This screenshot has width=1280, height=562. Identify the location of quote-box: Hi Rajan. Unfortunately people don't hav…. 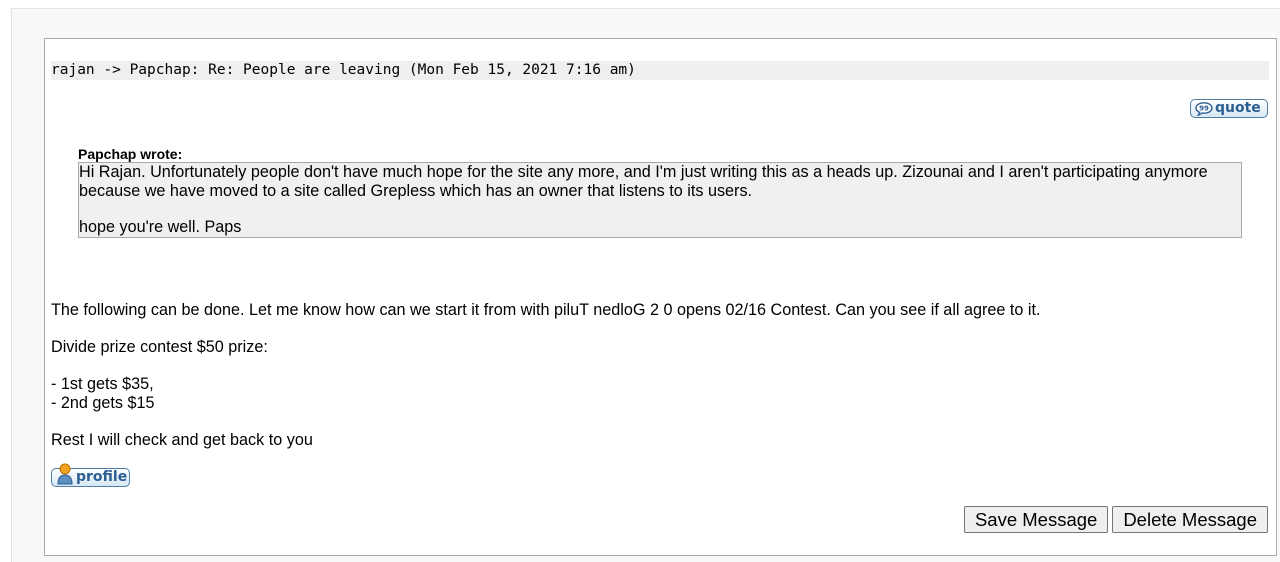
(660, 200).